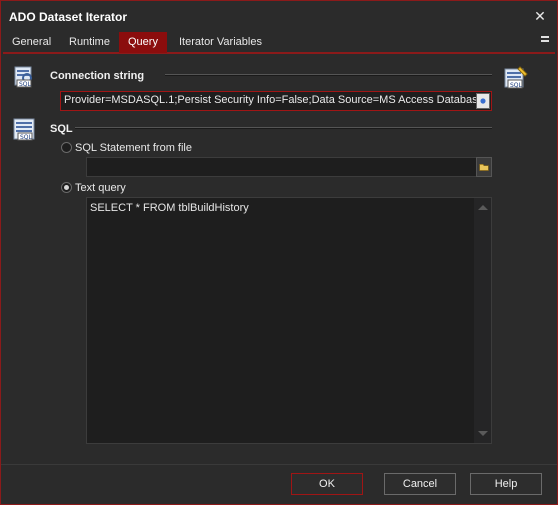 Image resolution: width=558 pixels, height=505 pixels. I want to click on window-title: ADO Dataset Iterator, so click(68, 17).